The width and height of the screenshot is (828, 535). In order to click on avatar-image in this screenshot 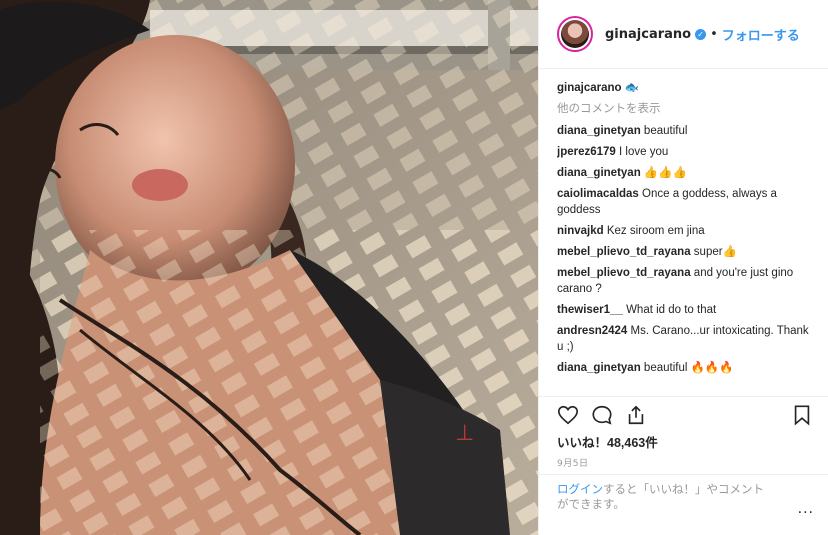, I will do `click(575, 34)`.